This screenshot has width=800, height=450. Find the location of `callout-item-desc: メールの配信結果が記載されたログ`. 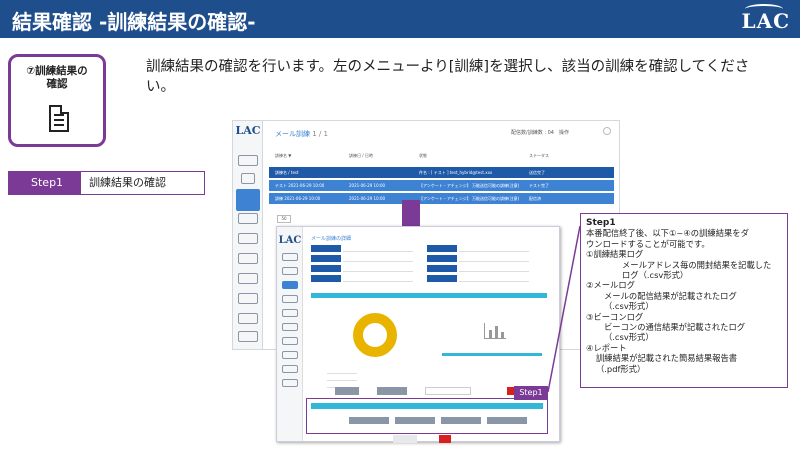

callout-item-desc: メールの配信結果が記載されたログ is located at coordinates (670, 295).